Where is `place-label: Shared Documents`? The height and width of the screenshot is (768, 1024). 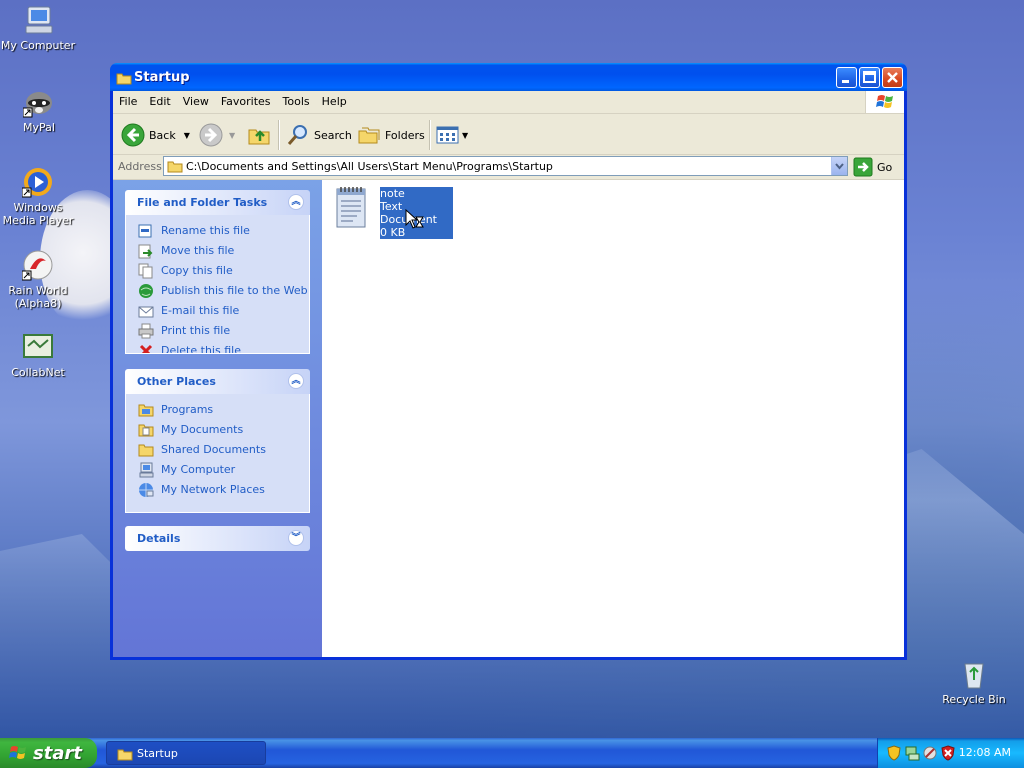
place-label: Shared Documents is located at coordinates (213, 449).